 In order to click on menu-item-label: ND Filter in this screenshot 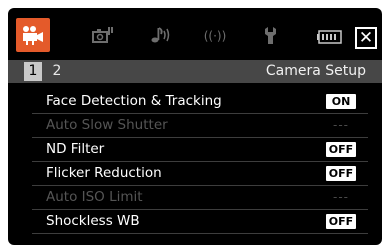, I will do `click(75, 149)`.